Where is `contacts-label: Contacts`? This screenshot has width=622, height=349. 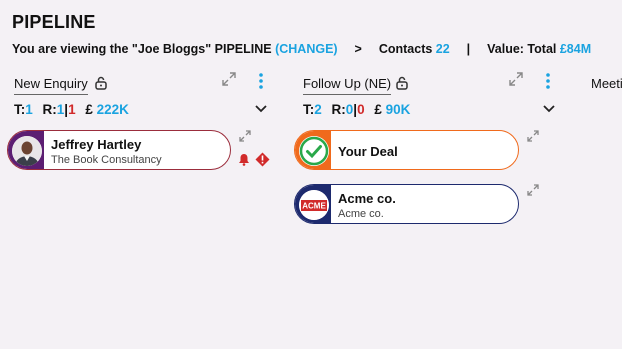
contacts-label: Contacts is located at coordinates (405, 49).